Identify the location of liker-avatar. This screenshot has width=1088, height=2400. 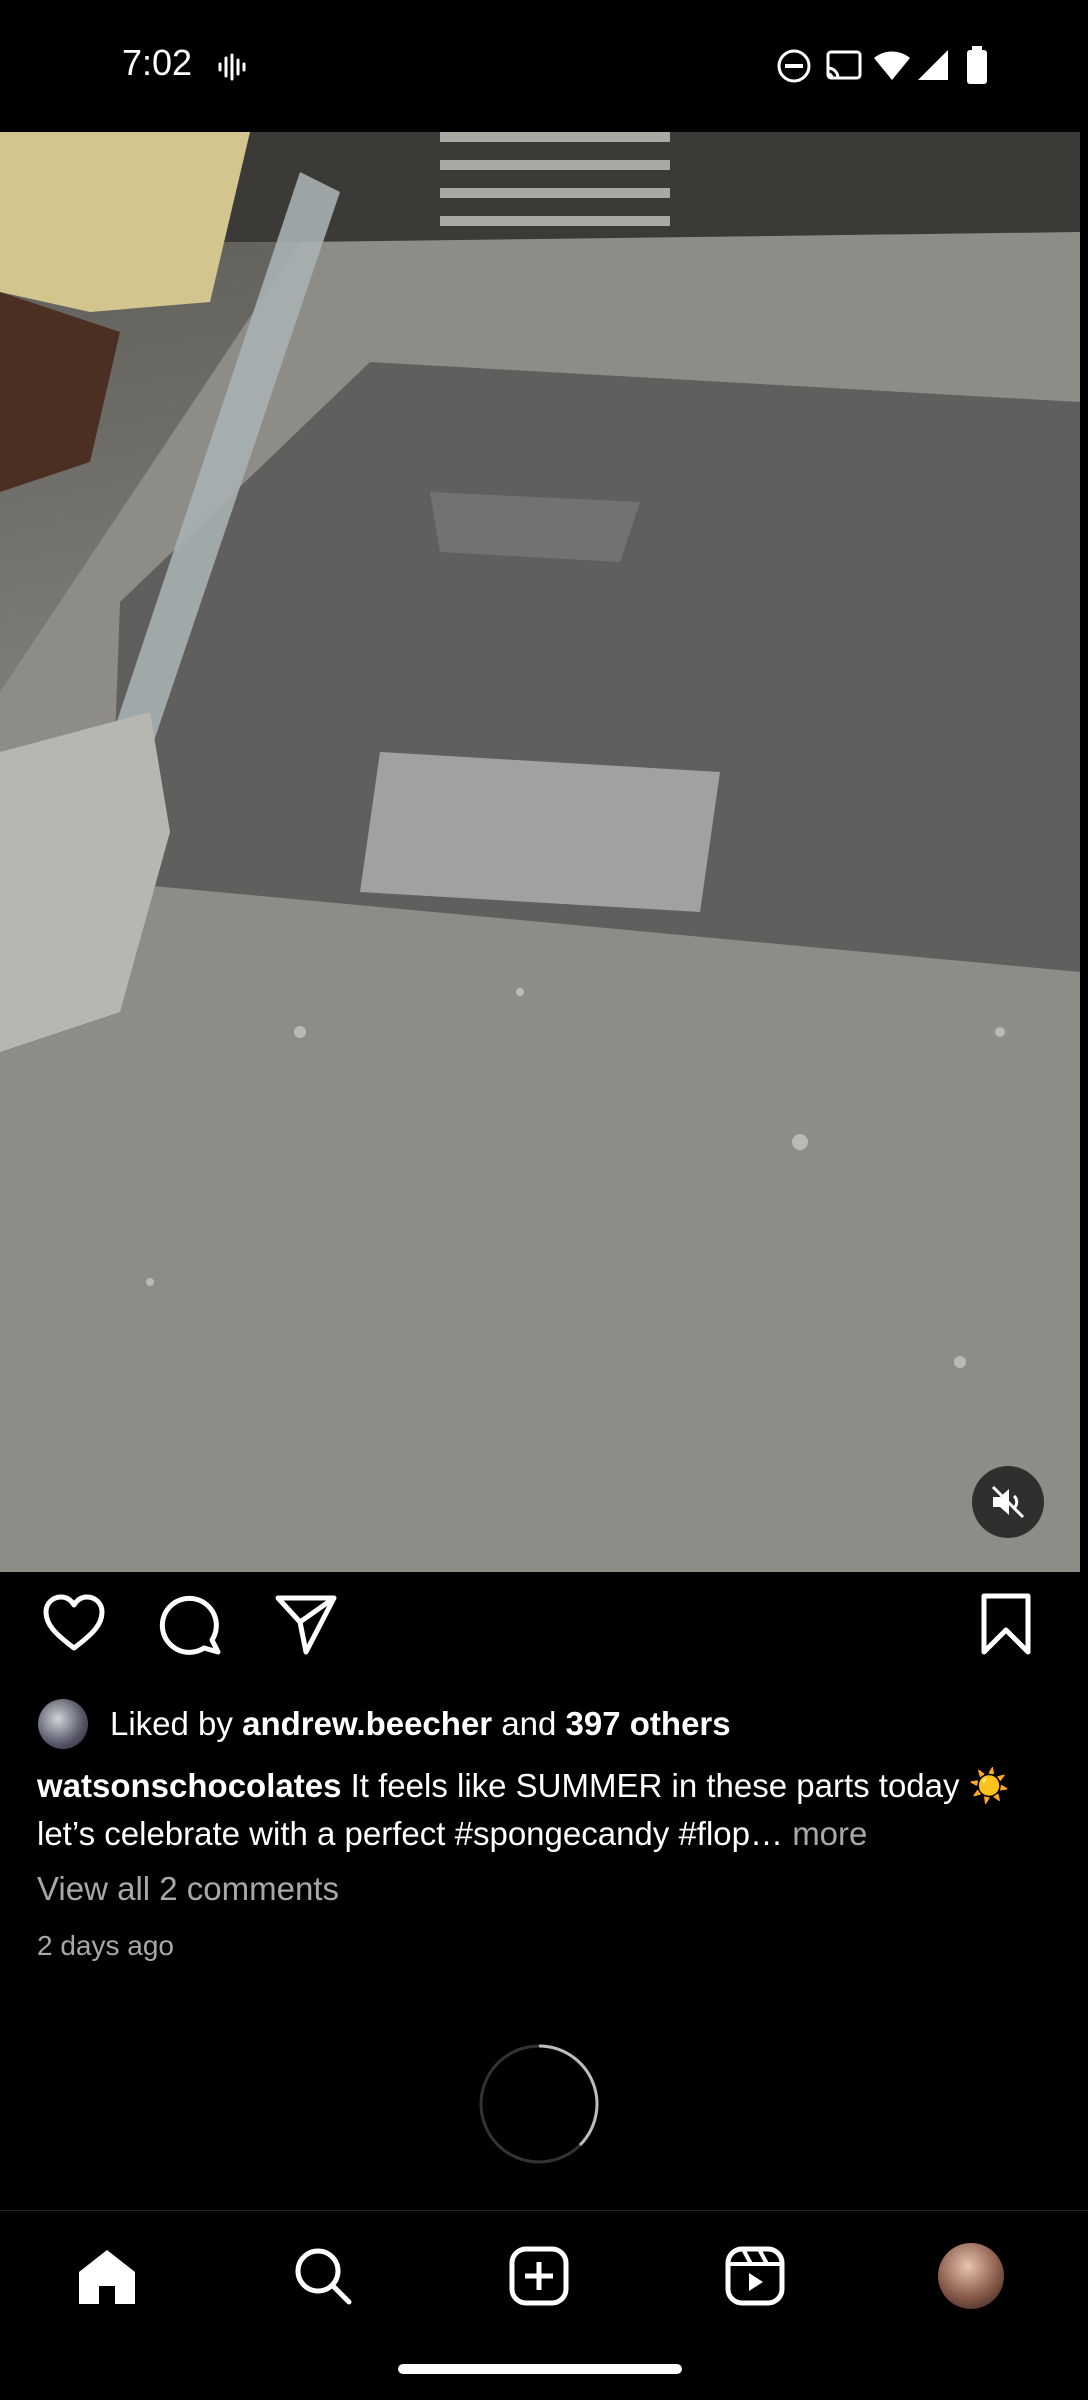
(63, 1724).